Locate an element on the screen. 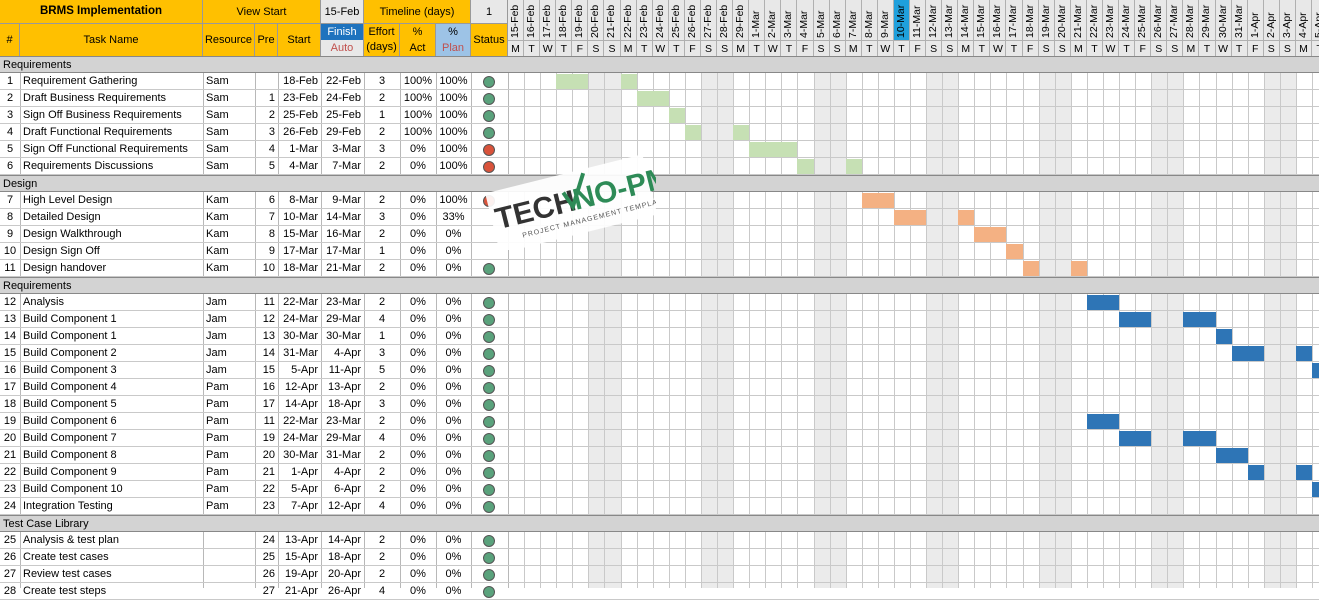 The height and width of the screenshot is (600, 1319). finish-date: 20-Apr is located at coordinates (342, 574).